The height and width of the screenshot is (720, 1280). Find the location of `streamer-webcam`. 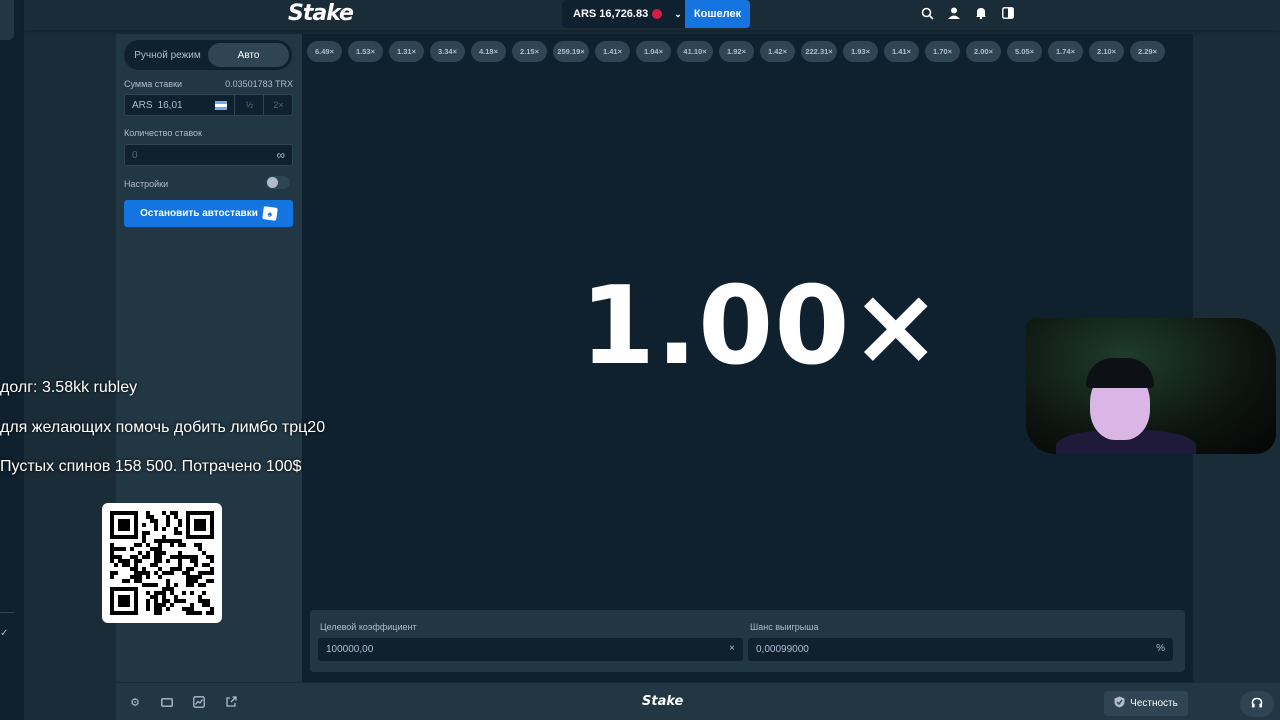

streamer-webcam is located at coordinates (1151, 386).